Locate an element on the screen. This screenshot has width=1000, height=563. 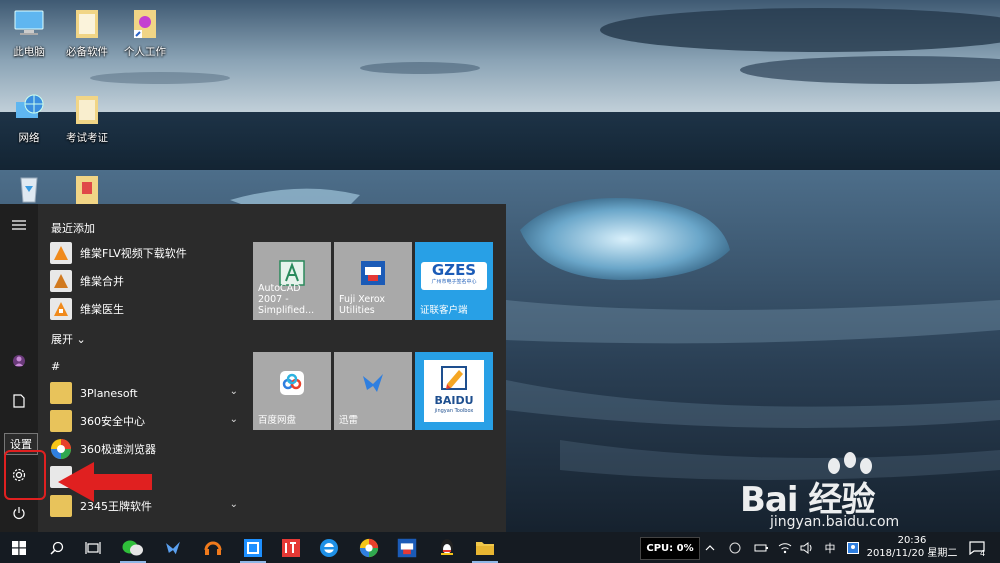
gzes-logo-sub: 广州市电子签名中心 is located at coordinates (454, 282).